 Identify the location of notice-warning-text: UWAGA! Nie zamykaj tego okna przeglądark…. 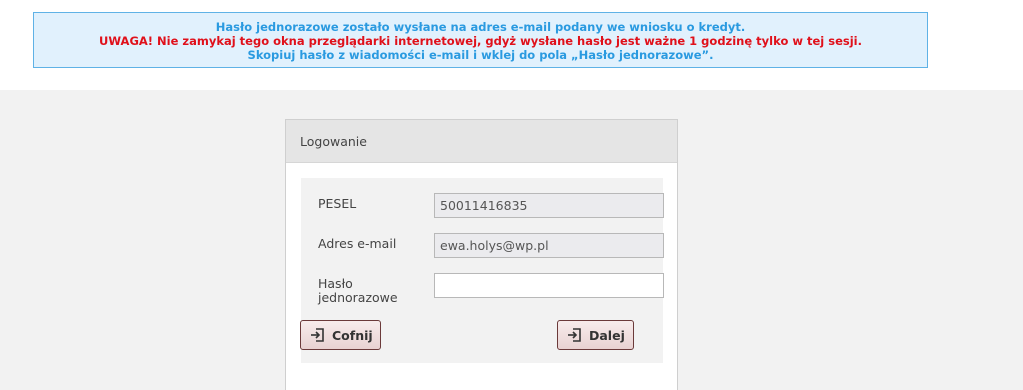
(480, 41).